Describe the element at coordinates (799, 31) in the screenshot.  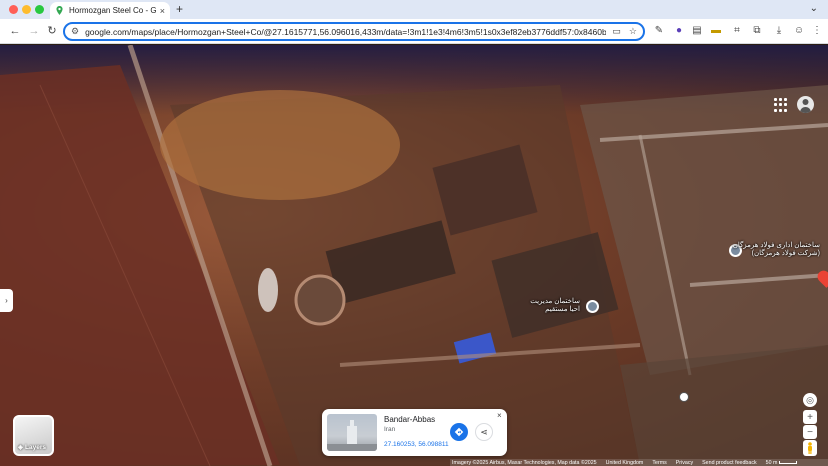
I see `profile-icon: ☺` at that location.